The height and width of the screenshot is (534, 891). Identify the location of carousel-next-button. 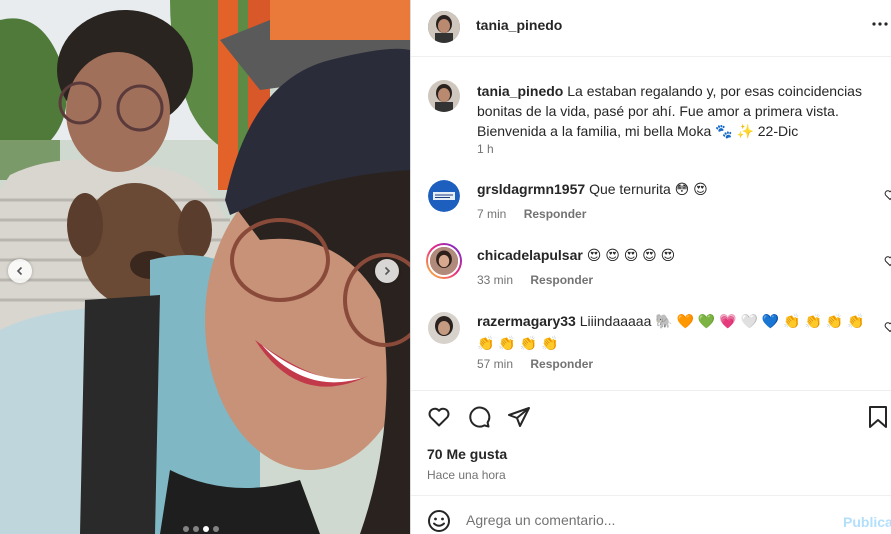
(387, 271).